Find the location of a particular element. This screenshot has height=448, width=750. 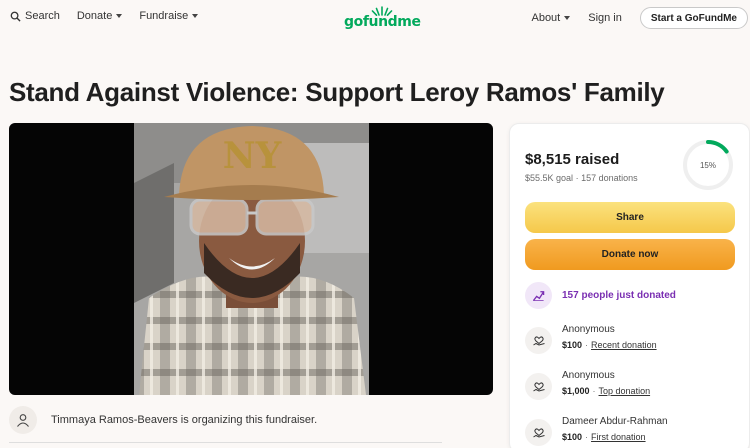

amount-raised: $8,515 raised is located at coordinates (572, 159).